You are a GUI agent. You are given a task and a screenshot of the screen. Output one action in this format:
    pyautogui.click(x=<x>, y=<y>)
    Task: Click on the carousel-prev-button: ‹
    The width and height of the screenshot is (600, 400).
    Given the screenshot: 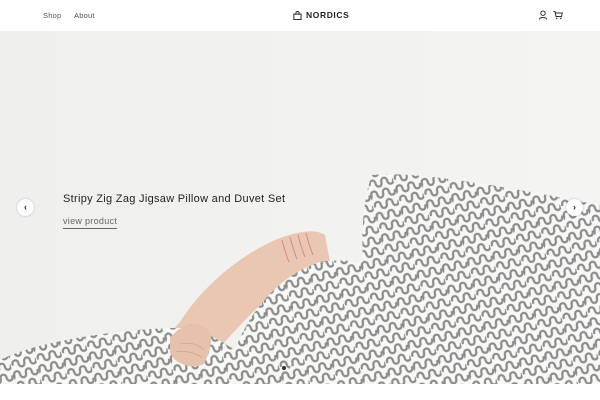 What is the action you would take?
    pyautogui.click(x=25, y=207)
    